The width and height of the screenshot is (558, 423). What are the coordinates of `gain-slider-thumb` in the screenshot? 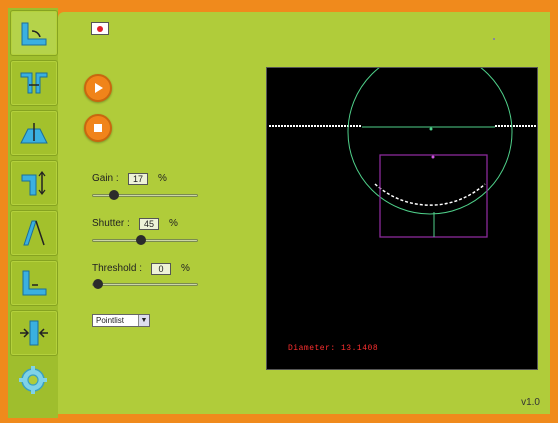 It's located at (114, 195).